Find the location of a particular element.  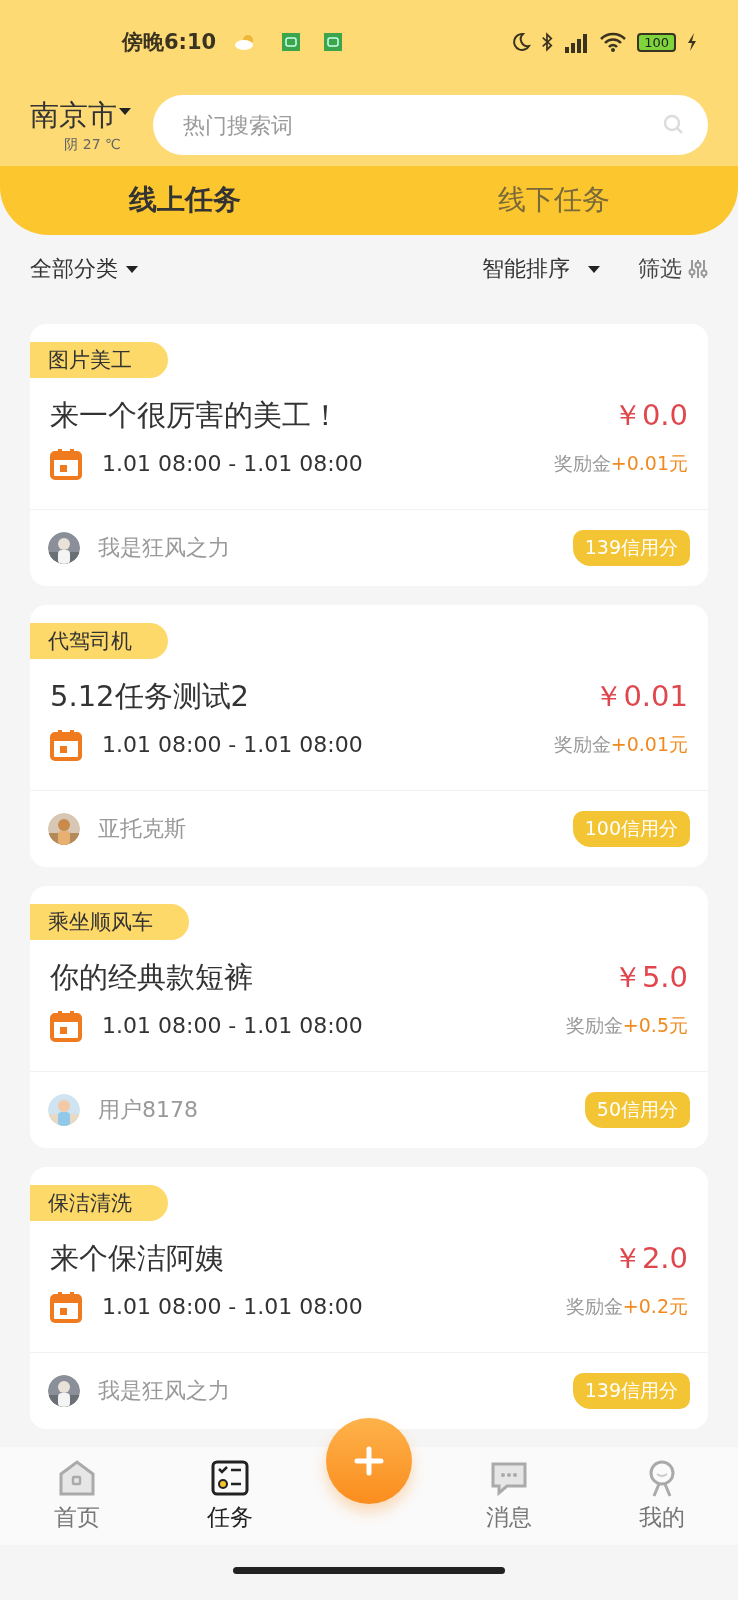

sliders-icon is located at coordinates (698, 269).